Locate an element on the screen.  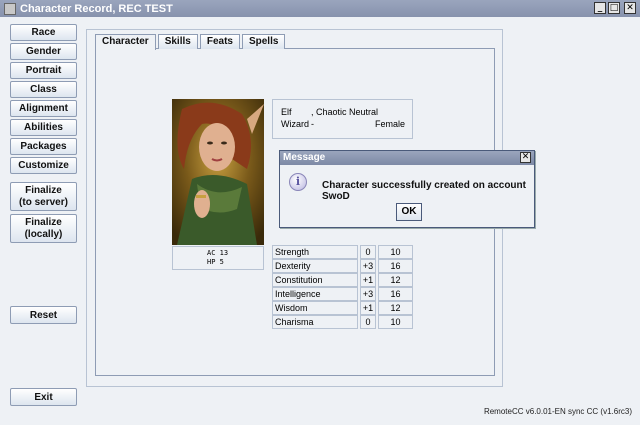
portrait-button: Portrait is located at coordinates (43, 70).